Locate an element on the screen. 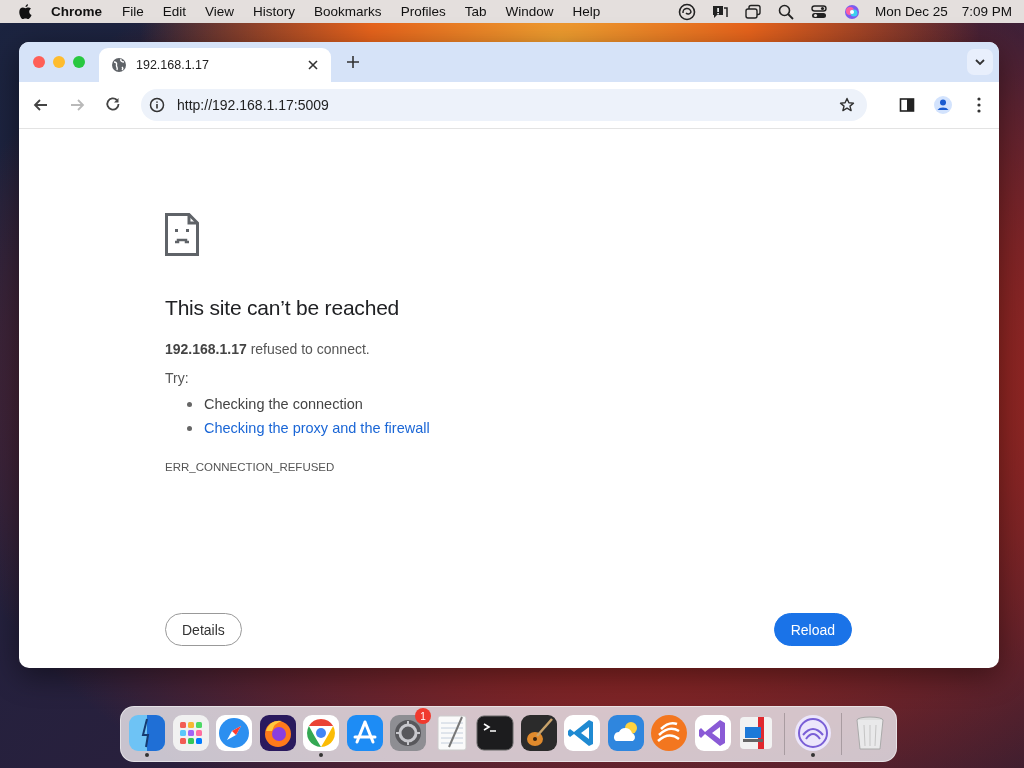  terminal-icon is located at coordinates (495, 733).